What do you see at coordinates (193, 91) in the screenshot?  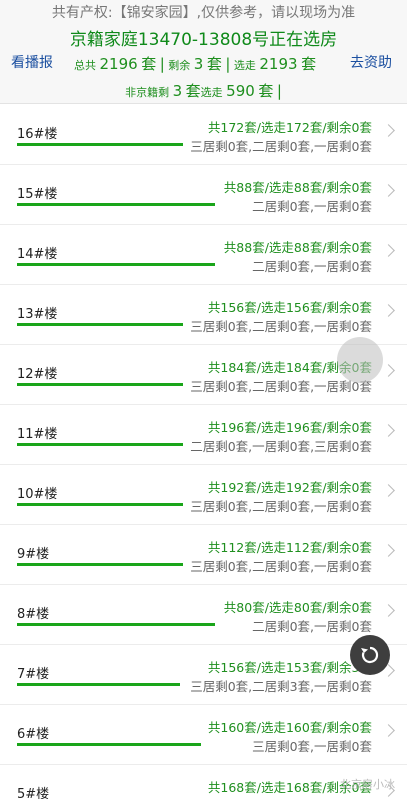 I see `nonlocal-unit: 套` at bounding box center [193, 91].